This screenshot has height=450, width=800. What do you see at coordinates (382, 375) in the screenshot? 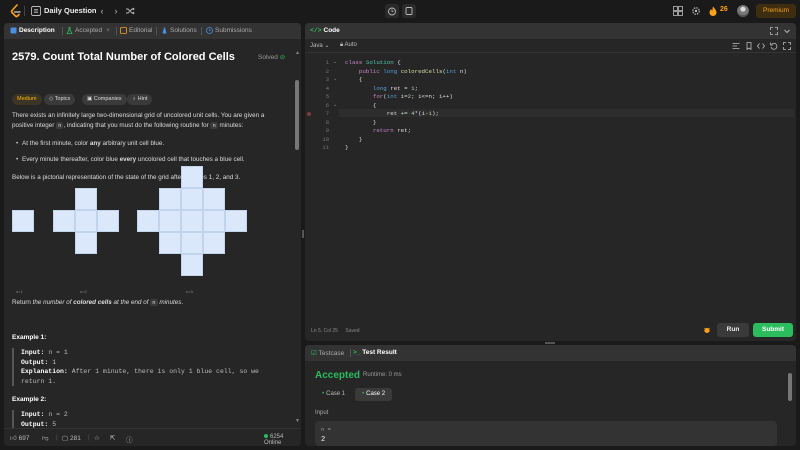
I see `runtime-label: Runtime: 0 ms` at bounding box center [382, 375].